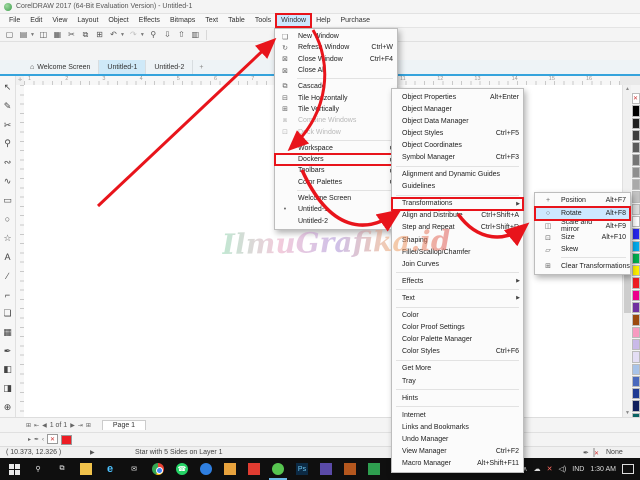 This screenshot has width=640, height=480. What do you see at coordinates (36, 425) in the screenshot?
I see `first-page-icon: ⇤` at bounding box center [36, 425].